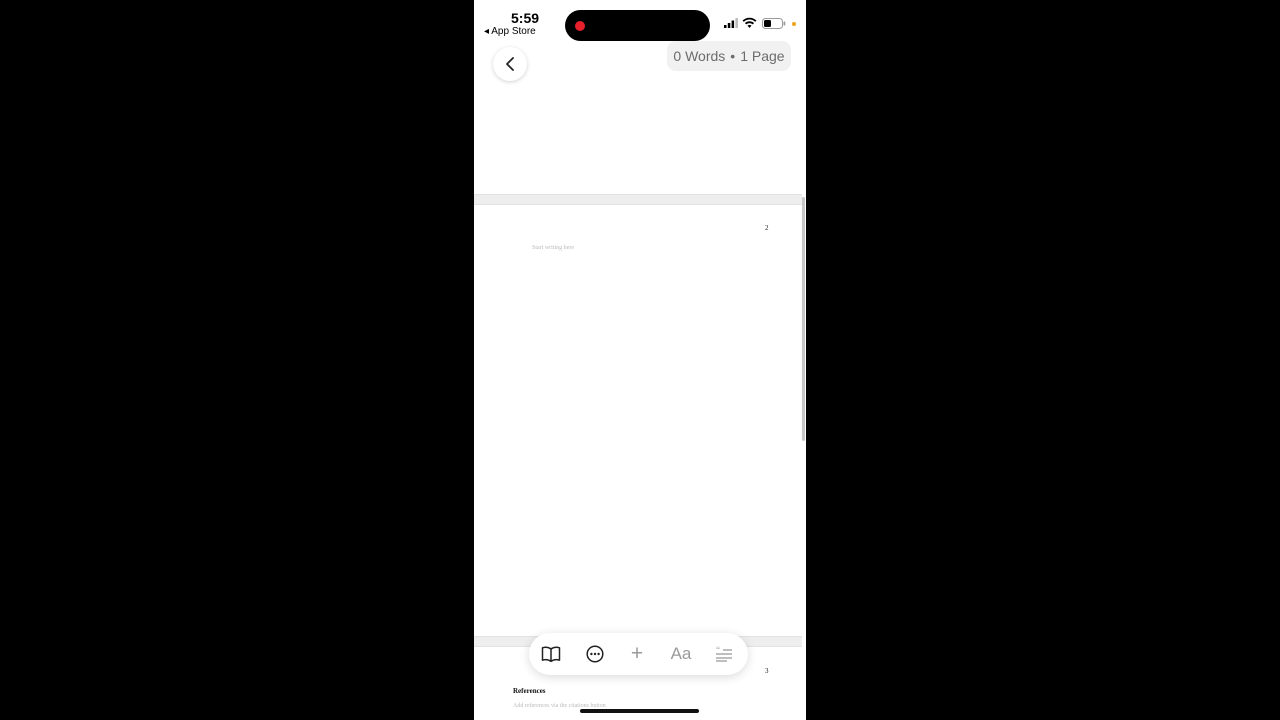 This screenshot has width=1280, height=720. Describe the element at coordinates (699, 56) in the screenshot. I see `word-count: 0 Words` at that location.